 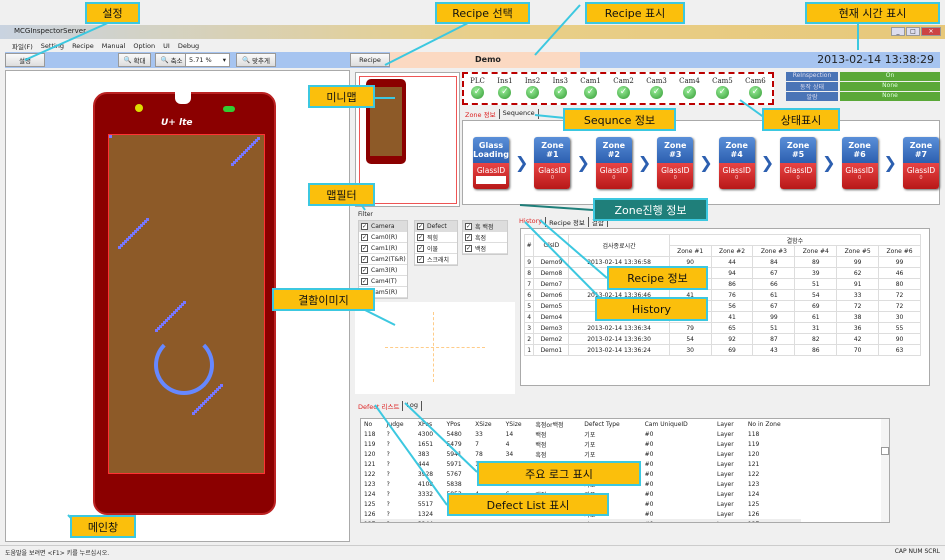 I want to click on callout-history: History, so click(x=651, y=309).